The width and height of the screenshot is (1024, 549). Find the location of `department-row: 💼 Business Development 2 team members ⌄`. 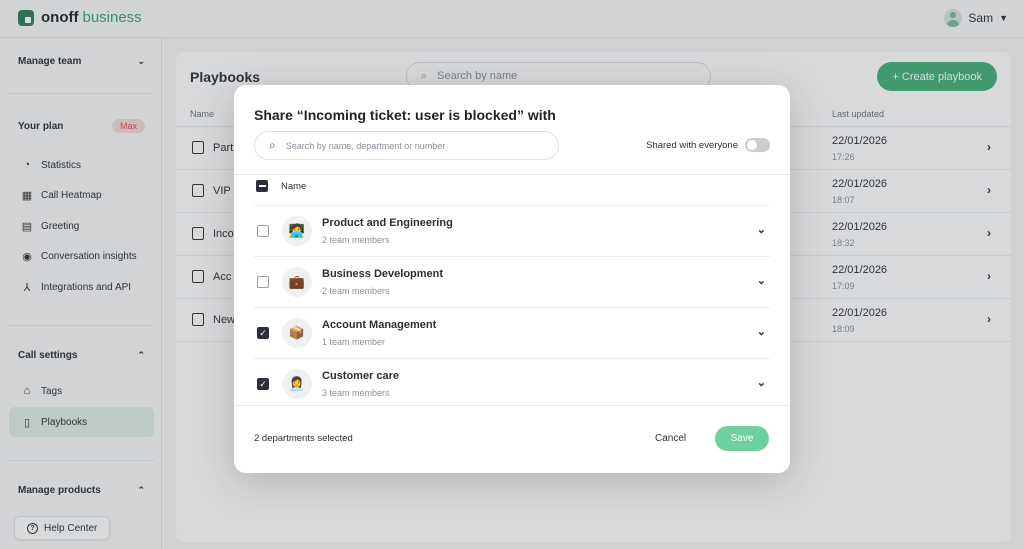

department-row: 💼 Business Development 2 team members ⌄ is located at coordinates (512, 281).